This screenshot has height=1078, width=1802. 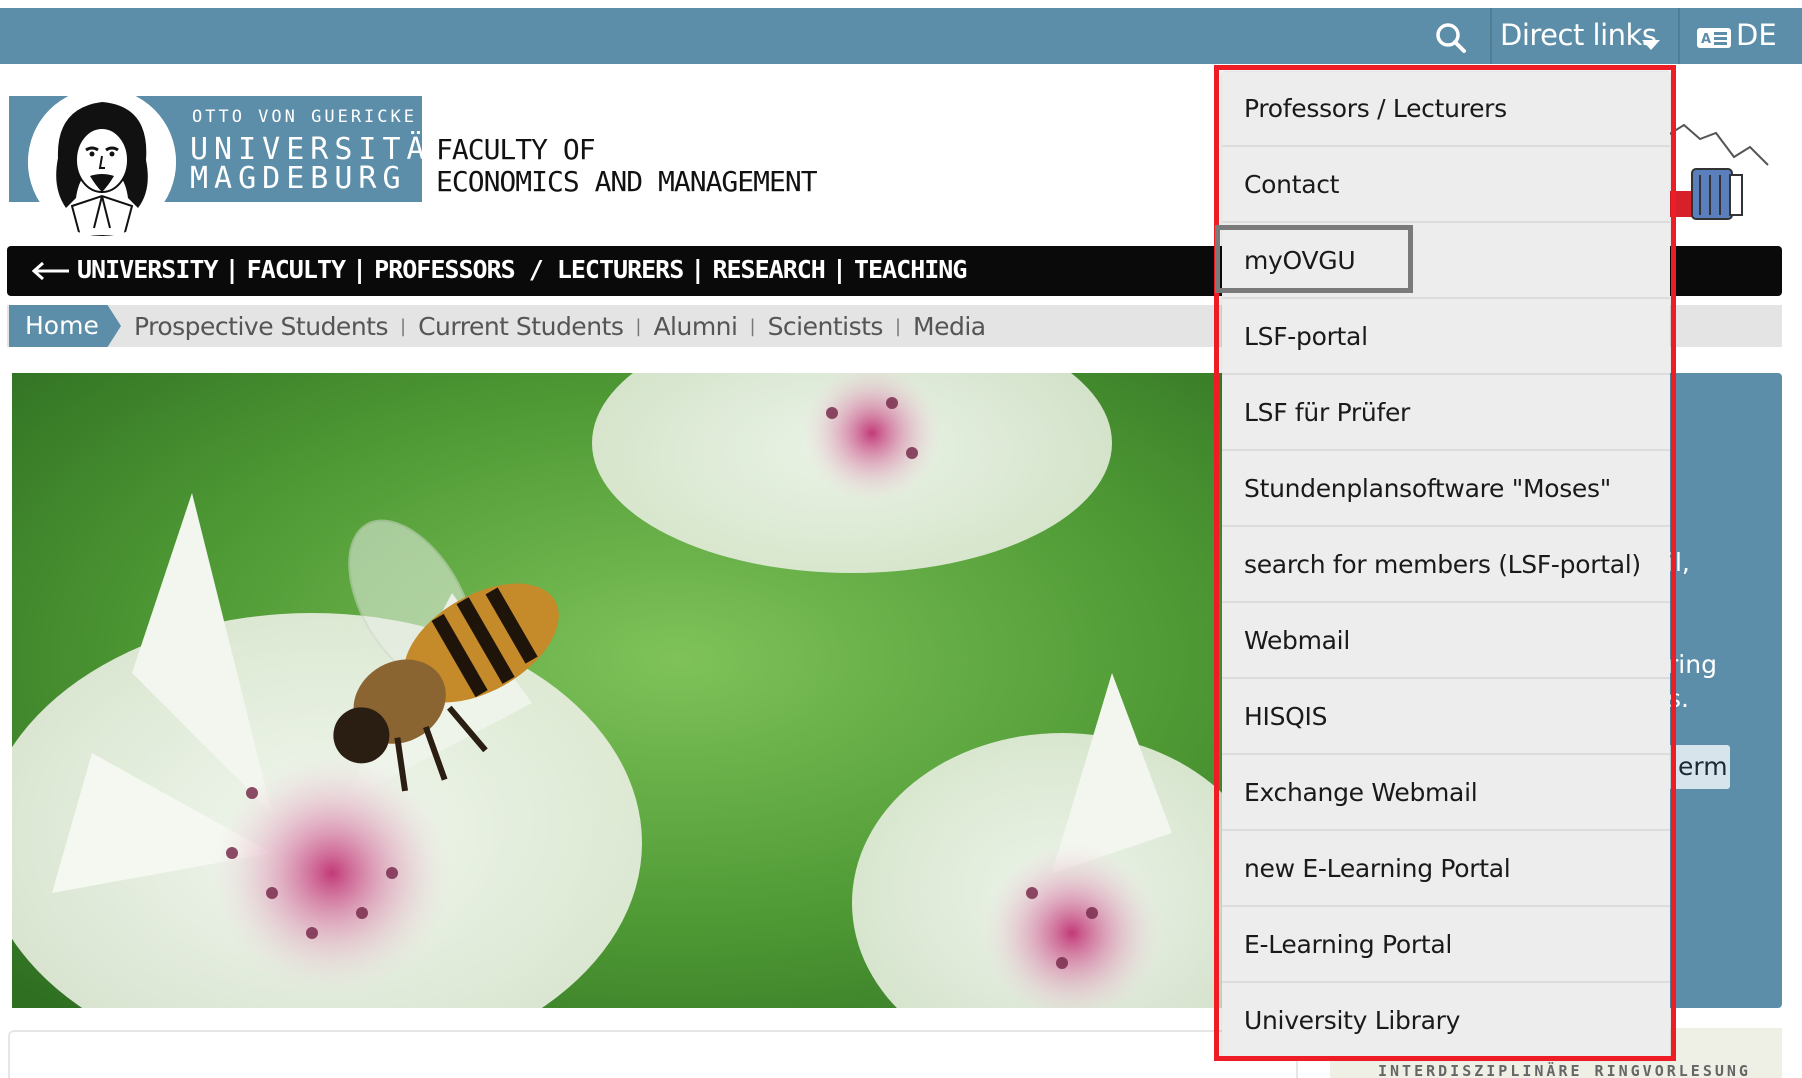 I want to click on dropdown-item-university-library: University Library, so click(x=1446, y=1021).